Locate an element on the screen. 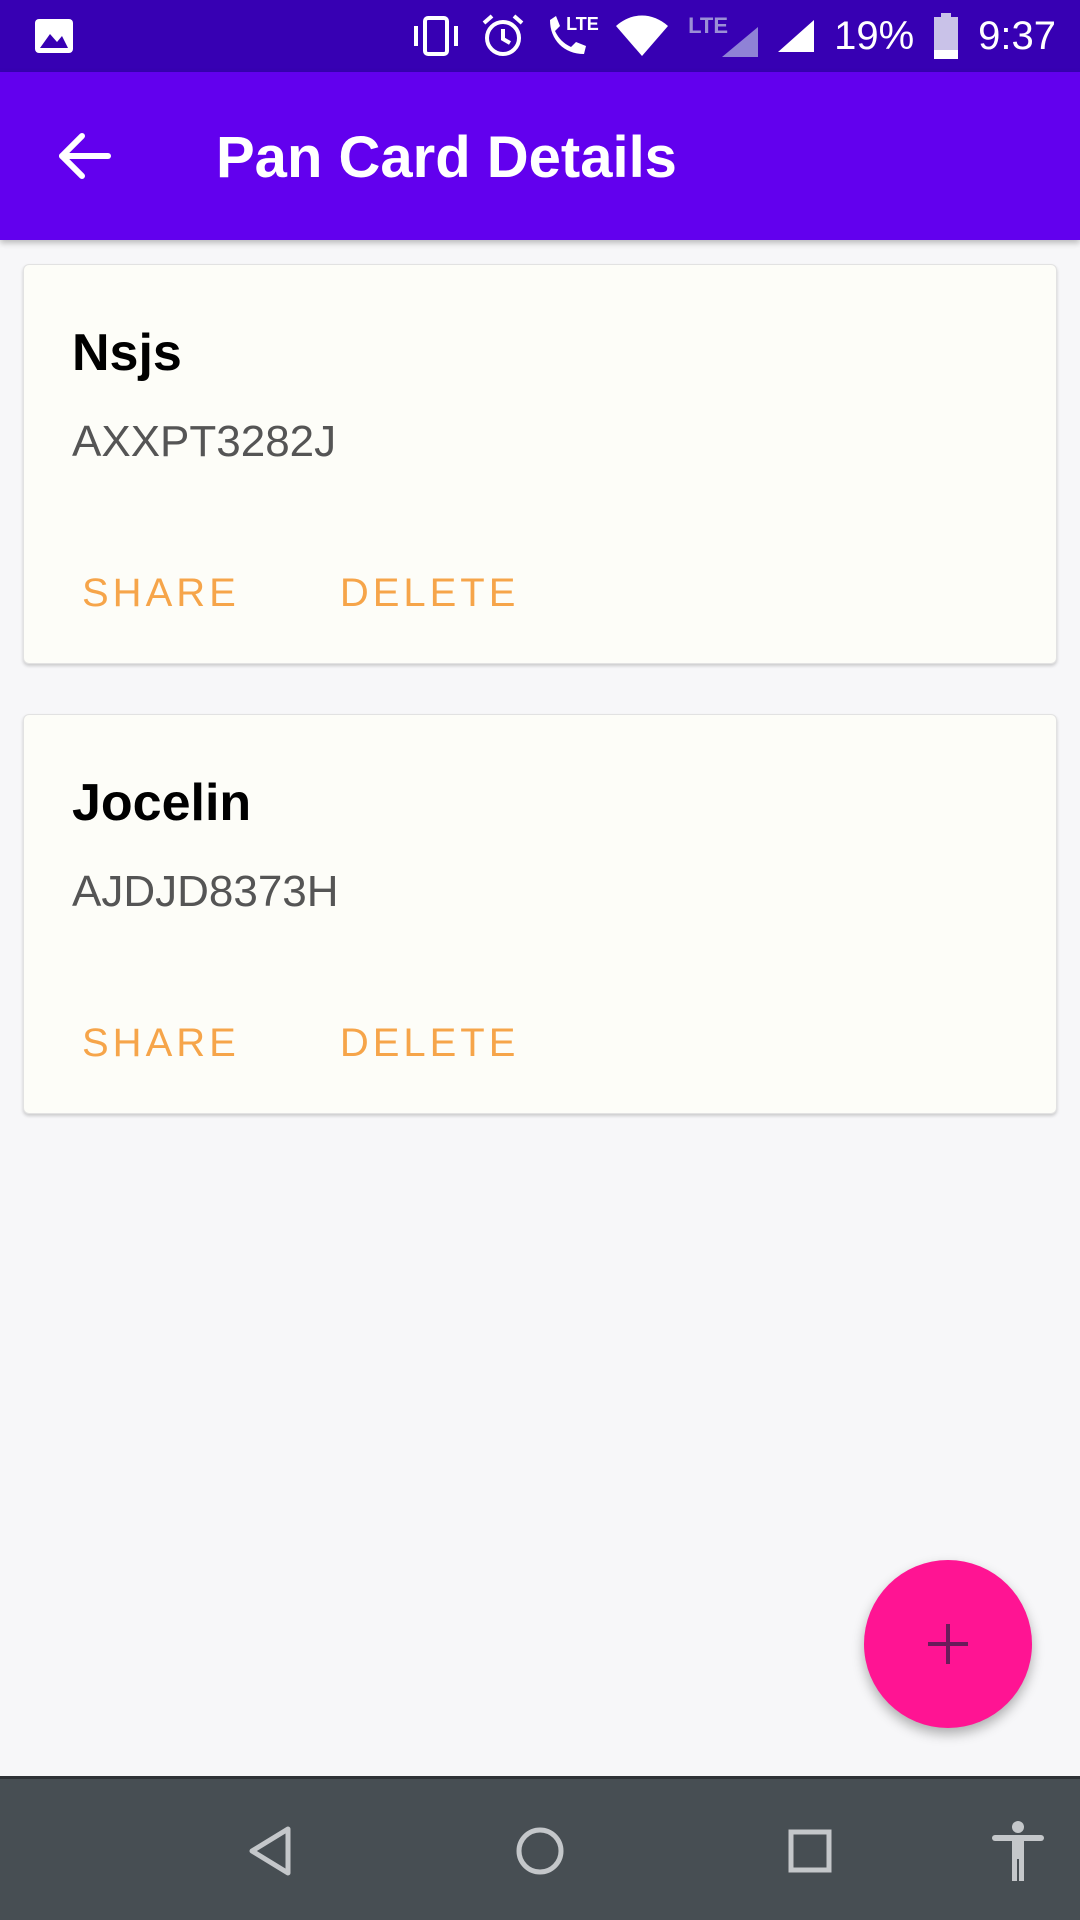  accessibility-icon is located at coordinates (1018, 1851).